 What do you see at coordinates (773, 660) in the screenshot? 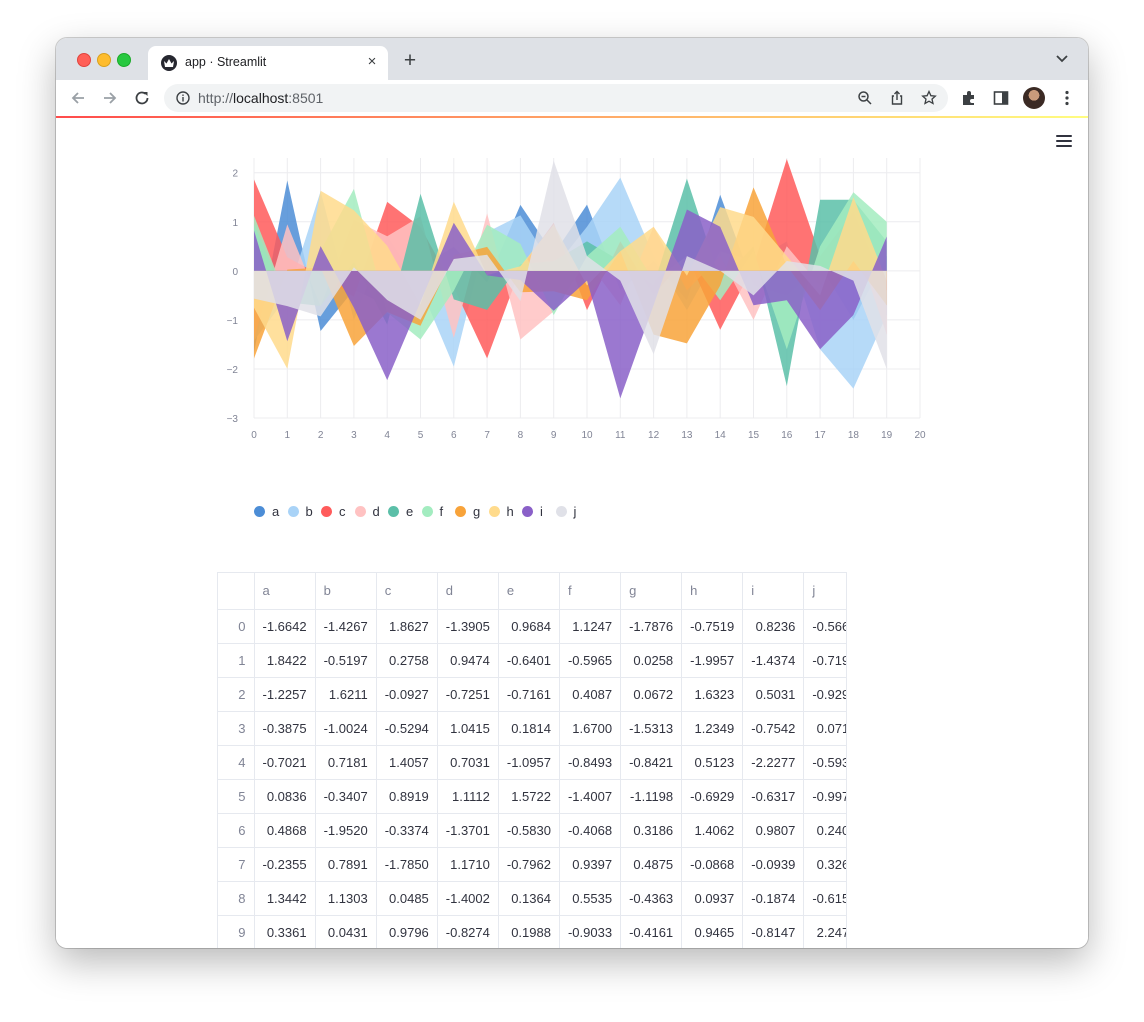
I see `table-cell: -1.4374` at bounding box center [773, 660].